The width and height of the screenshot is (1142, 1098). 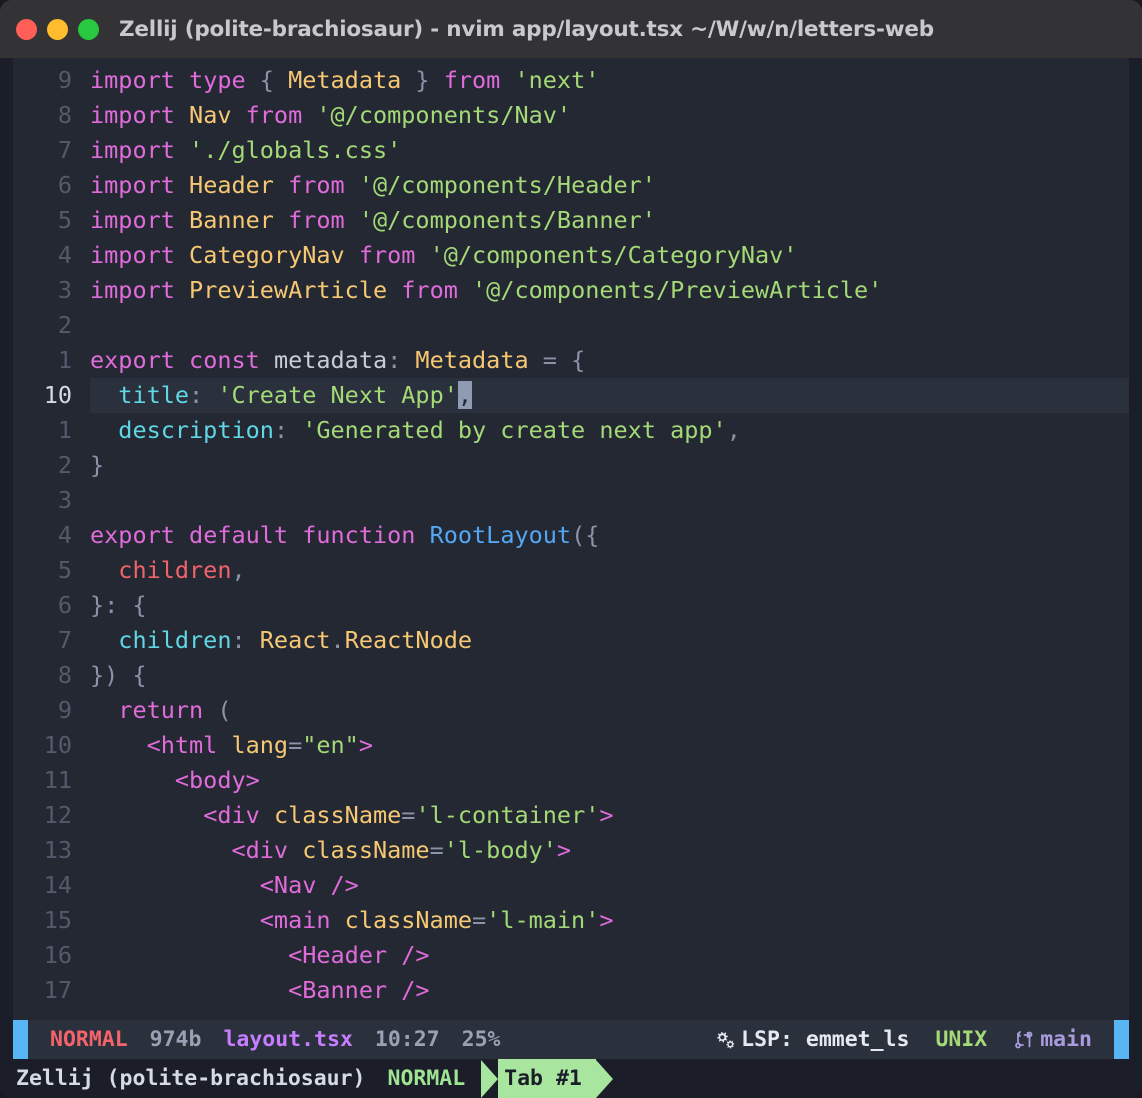 I want to click on code-line-current: 10 title: 'Create Next App',, so click(x=571, y=395).